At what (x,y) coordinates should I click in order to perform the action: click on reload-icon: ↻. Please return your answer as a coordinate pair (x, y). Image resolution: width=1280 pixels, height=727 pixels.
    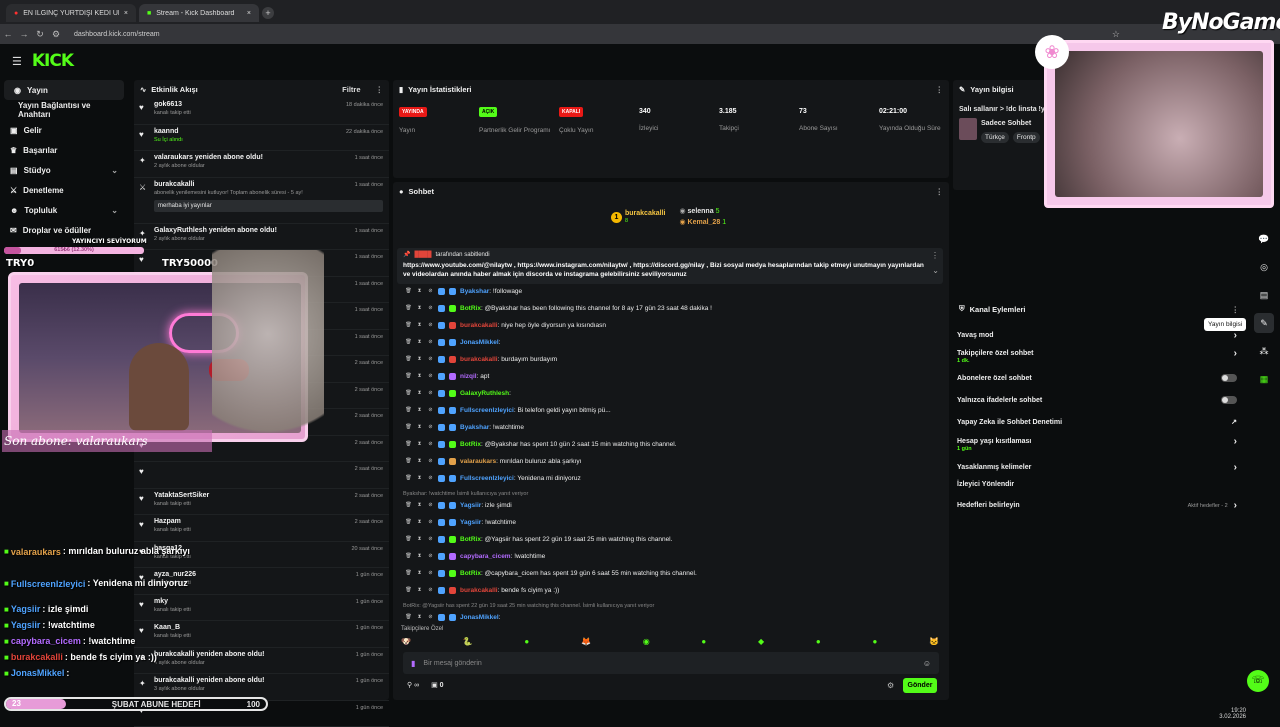
    Looking at the image, I should click on (40, 34).